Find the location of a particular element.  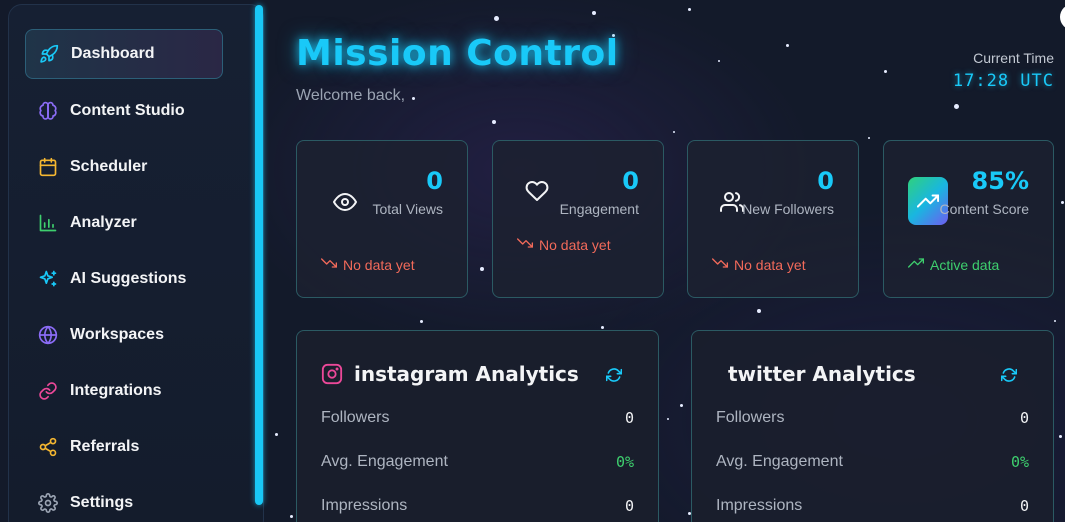

sparkles-icon is located at coordinates (48, 279).